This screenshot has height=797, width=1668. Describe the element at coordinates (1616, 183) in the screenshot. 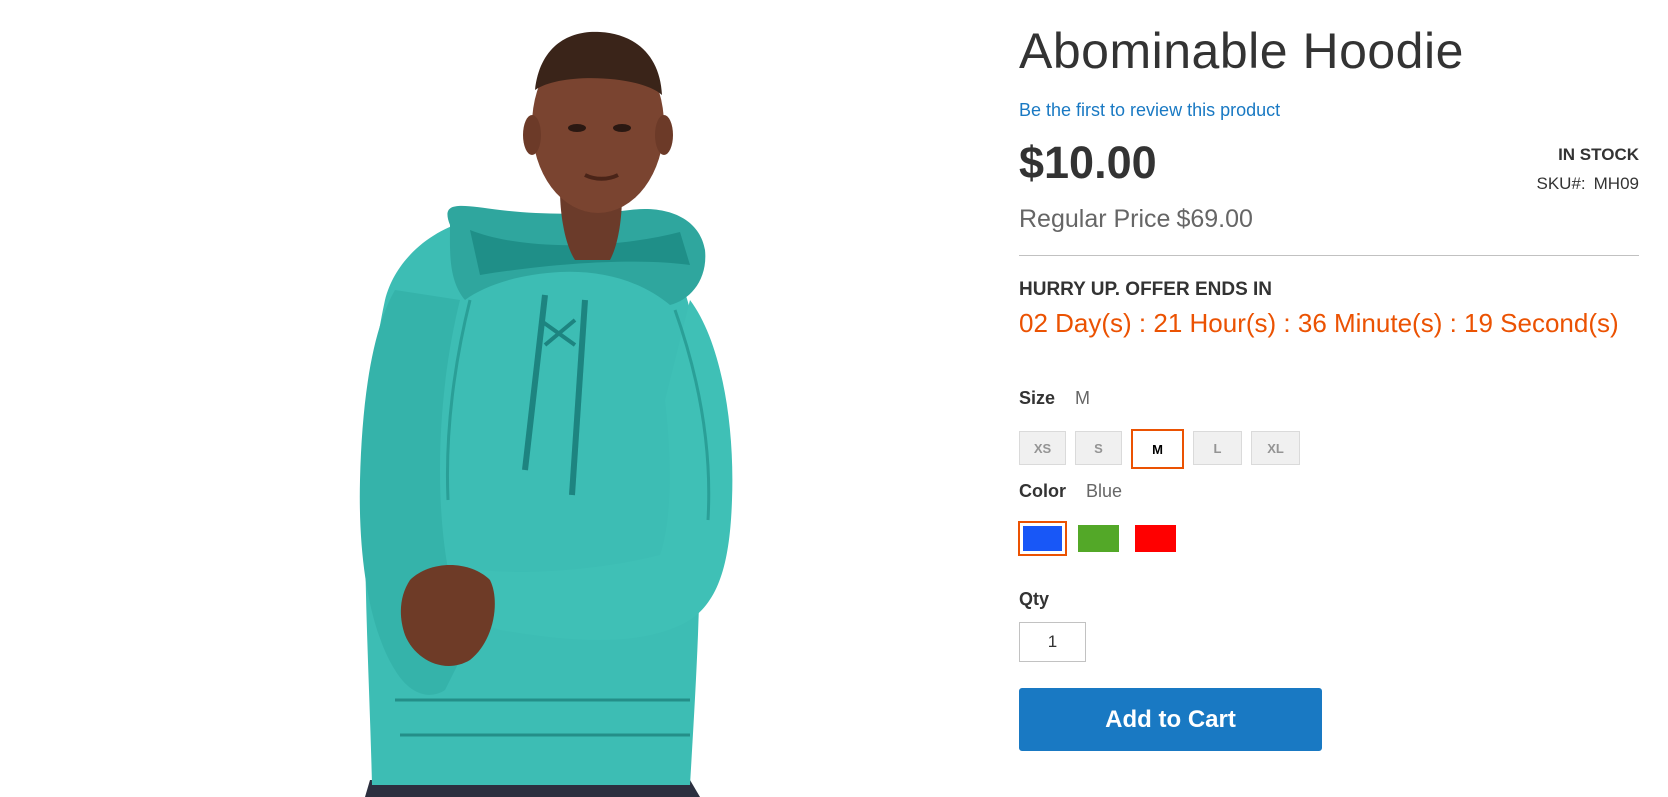

I see `sku-value: MH09` at that location.